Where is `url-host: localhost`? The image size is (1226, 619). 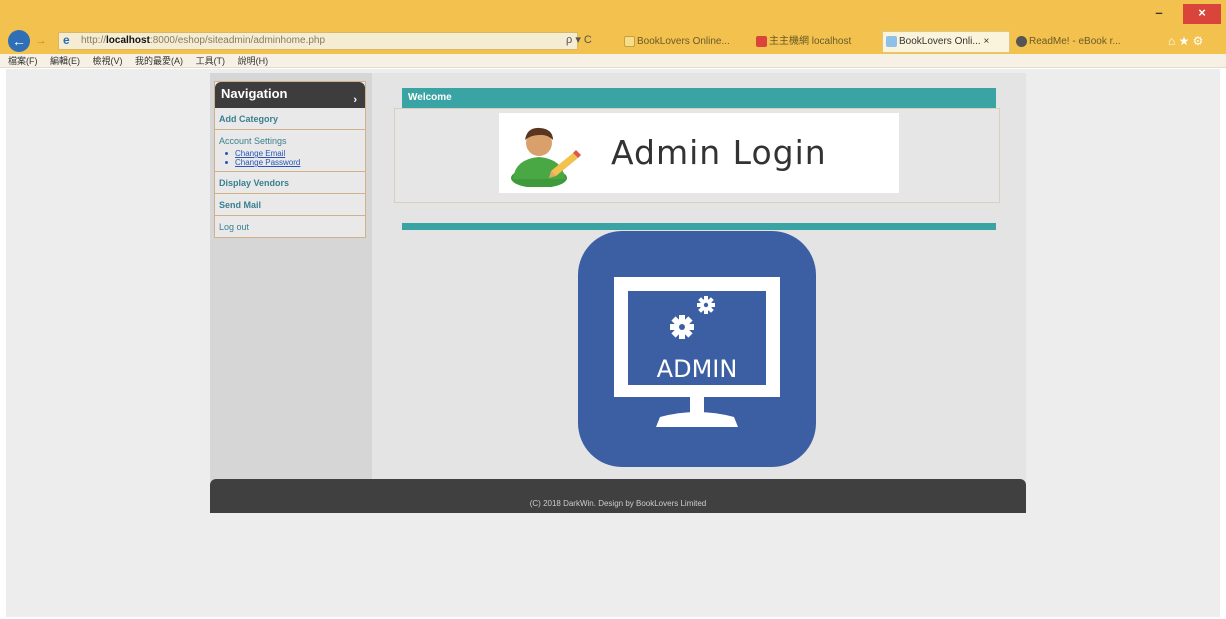 url-host: localhost is located at coordinates (128, 40).